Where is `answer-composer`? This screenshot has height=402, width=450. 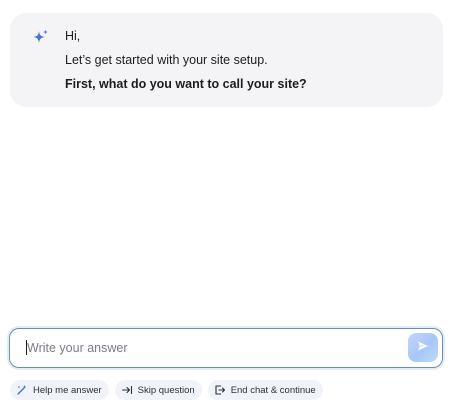
answer-composer is located at coordinates (226, 348).